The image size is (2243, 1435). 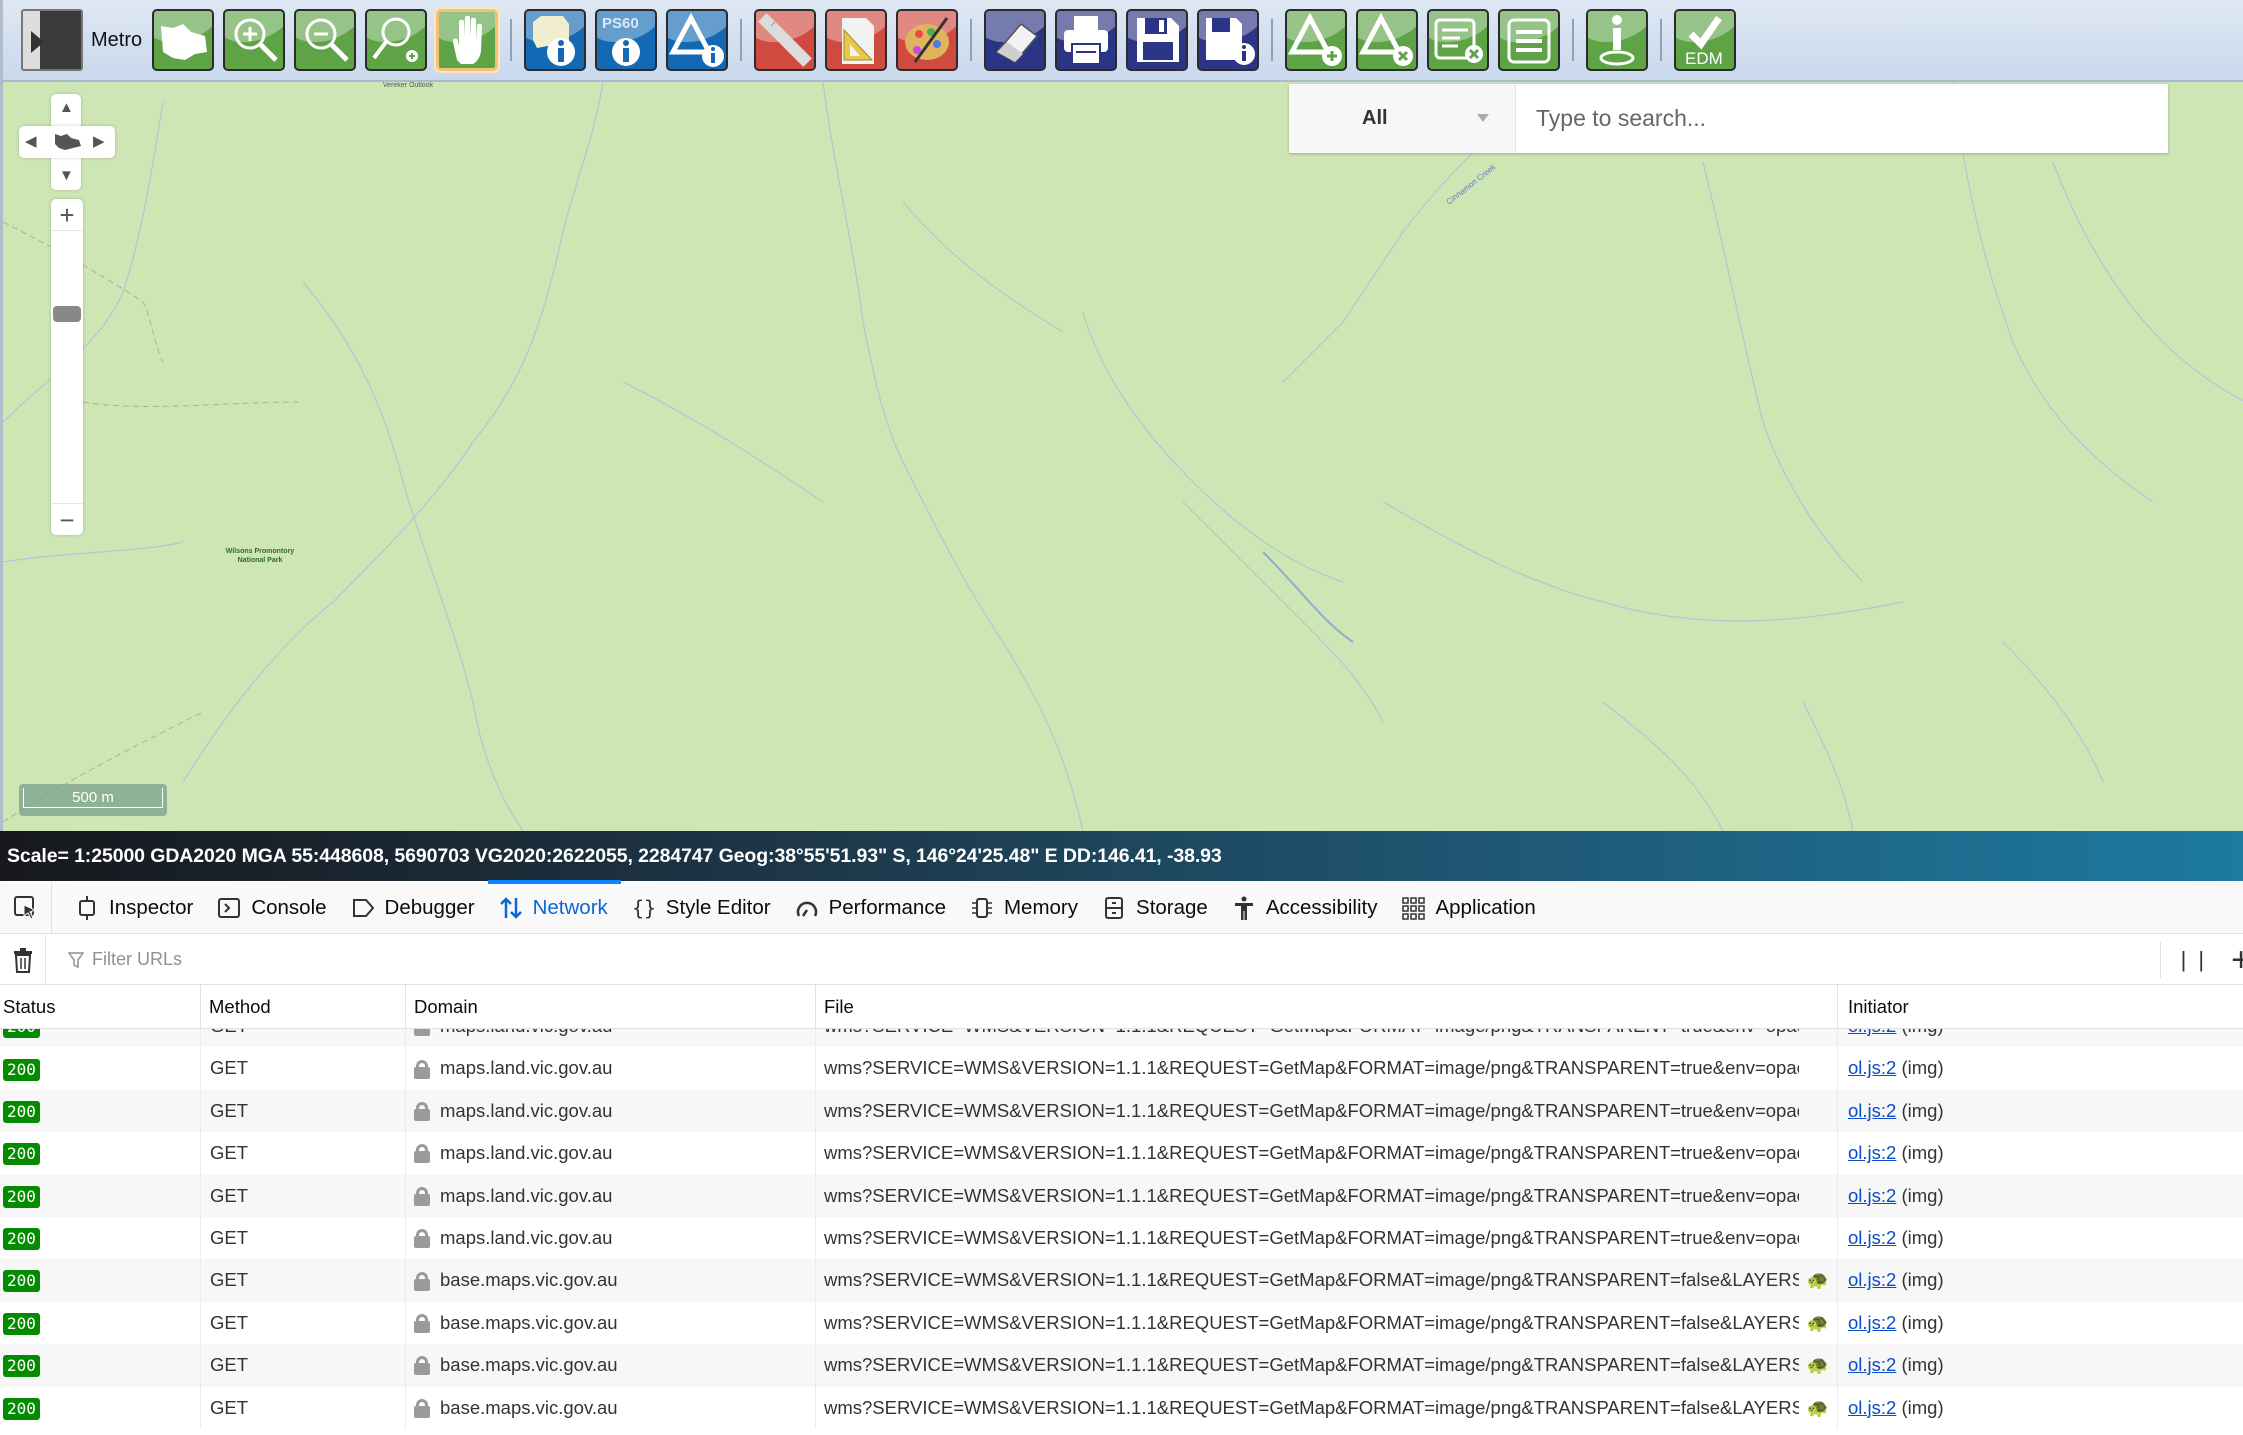 What do you see at coordinates (834, 1007) in the screenshot?
I see `column-header-file: File` at bounding box center [834, 1007].